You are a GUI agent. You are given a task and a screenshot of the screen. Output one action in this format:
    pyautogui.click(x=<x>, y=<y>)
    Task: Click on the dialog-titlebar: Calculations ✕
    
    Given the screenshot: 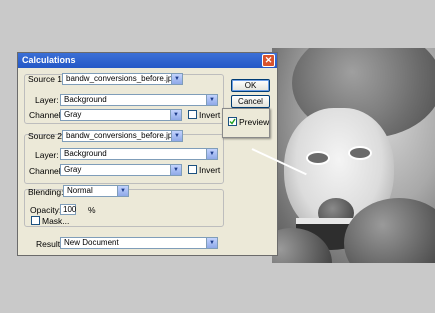 What is the action you would take?
    pyautogui.click(x=147, y=60)
    